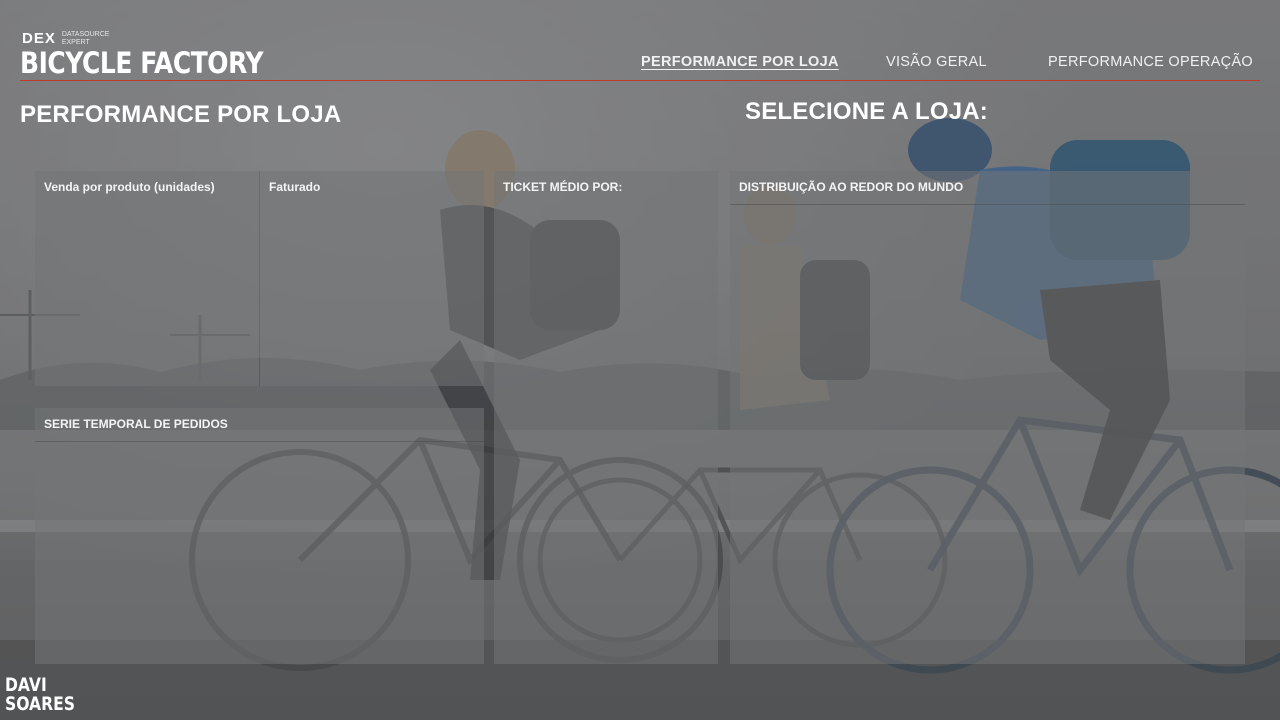 The image size is (1280, 720). I want to click on panel-title: Faturado, so click(295, 187).